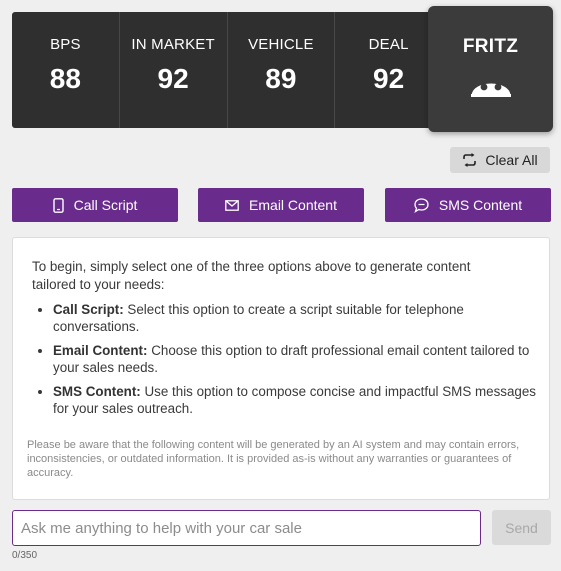 The width and height of the screenshot is (561, 571). Describe the element at coordinates (480, 205) in the screenshot. I see `sms-content-label: SMS Content` at that location.